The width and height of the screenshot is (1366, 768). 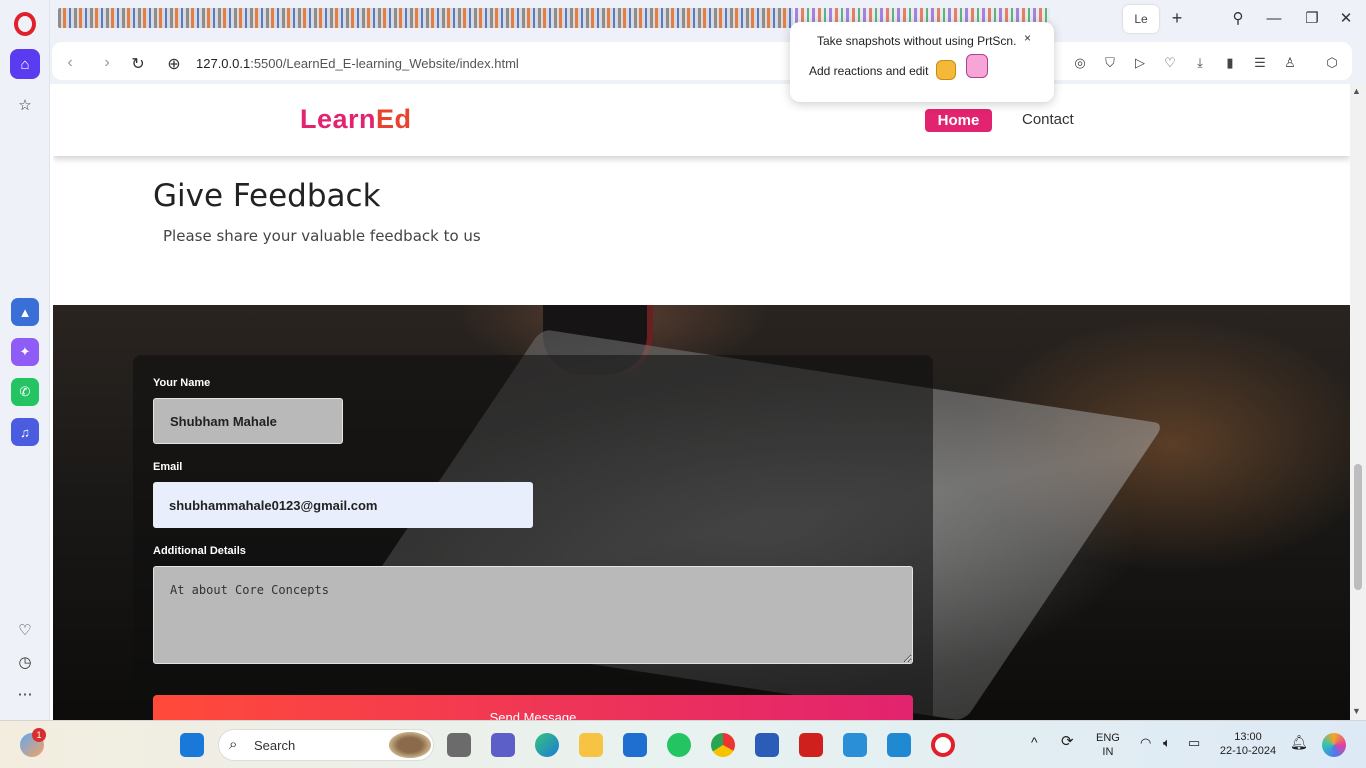 I want to click on whatsapp-icon: ✆, so click(x=25, y=392).